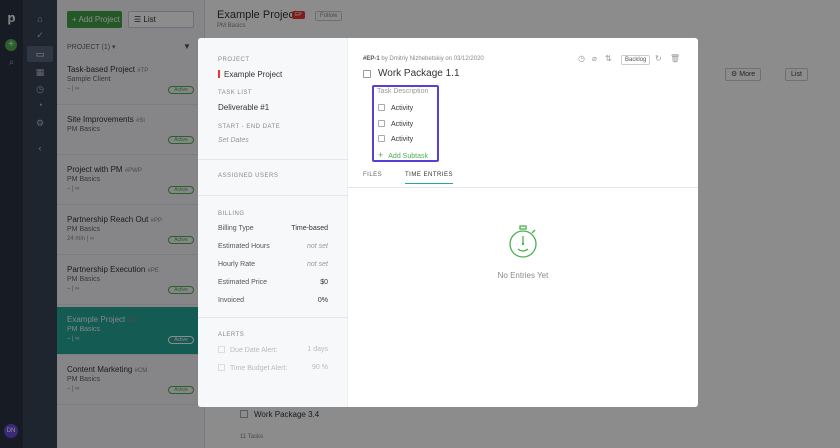 This screenshot has width=840, height=448. Describe the element at coordinates (234, 60) in the screenshot. I see `project-label: PROJECT` at that location.